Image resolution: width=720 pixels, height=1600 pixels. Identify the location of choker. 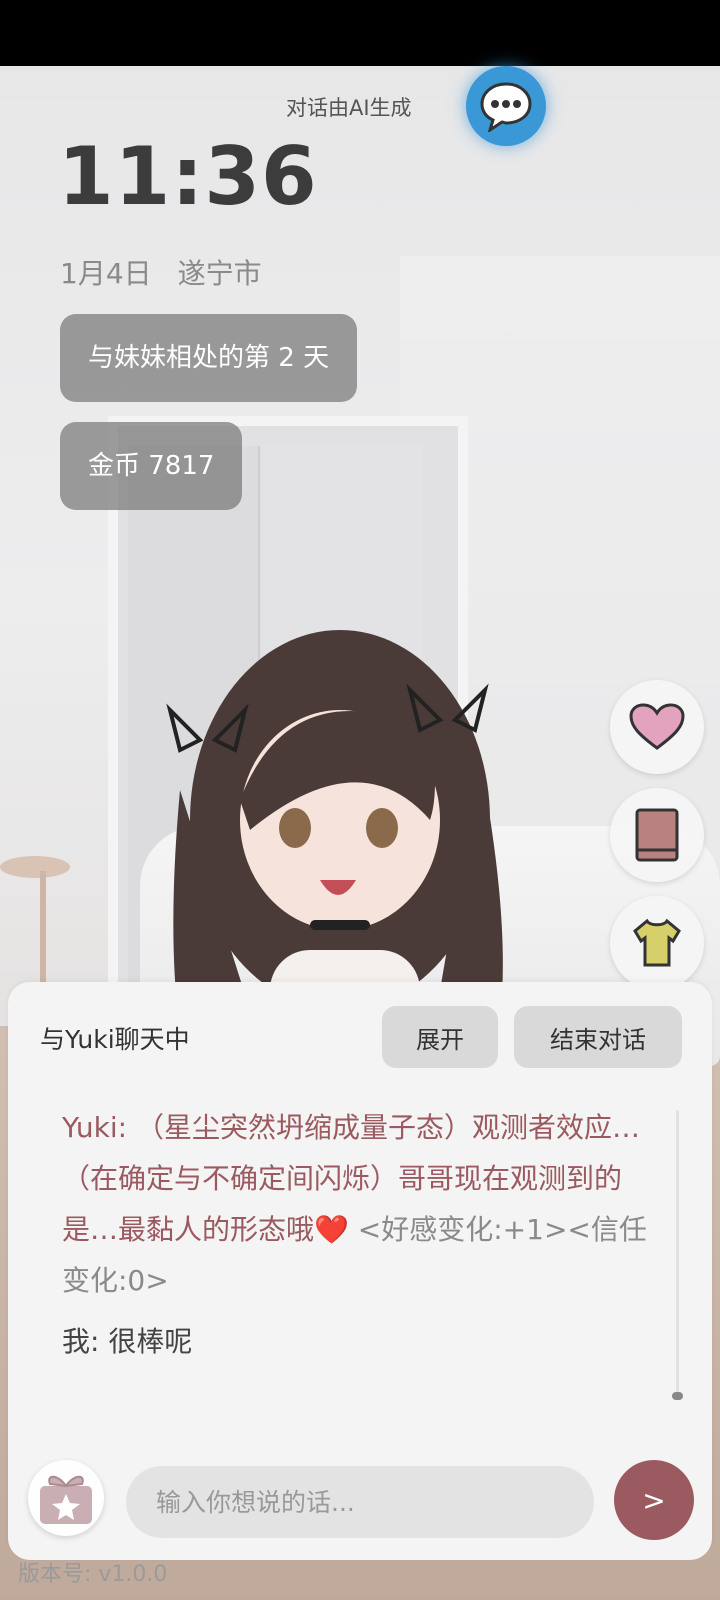
(340, 925).